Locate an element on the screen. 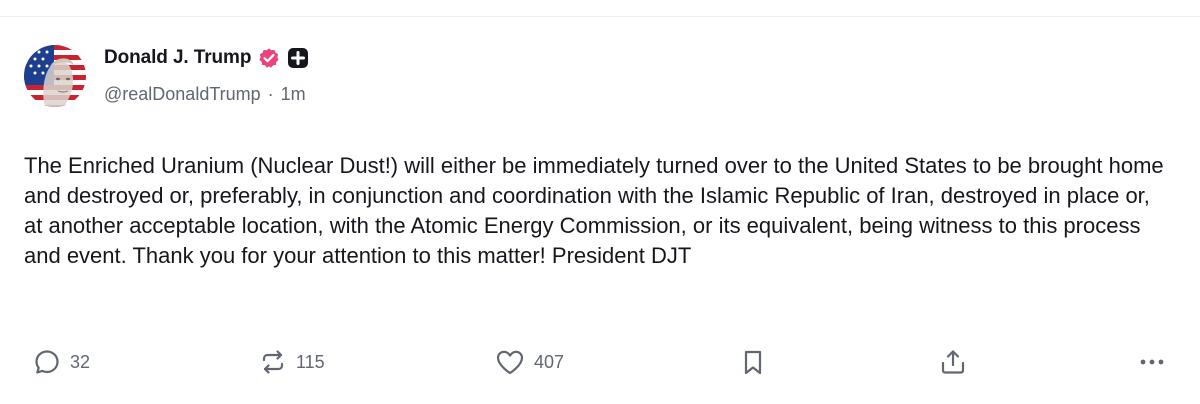 The image size is (1200, 404). reply-button: 32 is located at coordinates (61, 362).